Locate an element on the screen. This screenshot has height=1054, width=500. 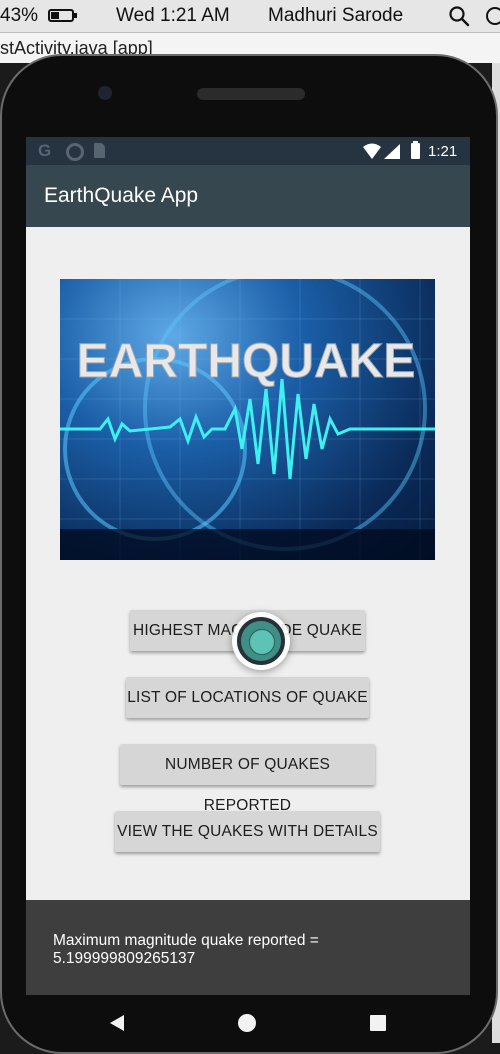
status-time: 1:21 is located at coordinates (443, 151).